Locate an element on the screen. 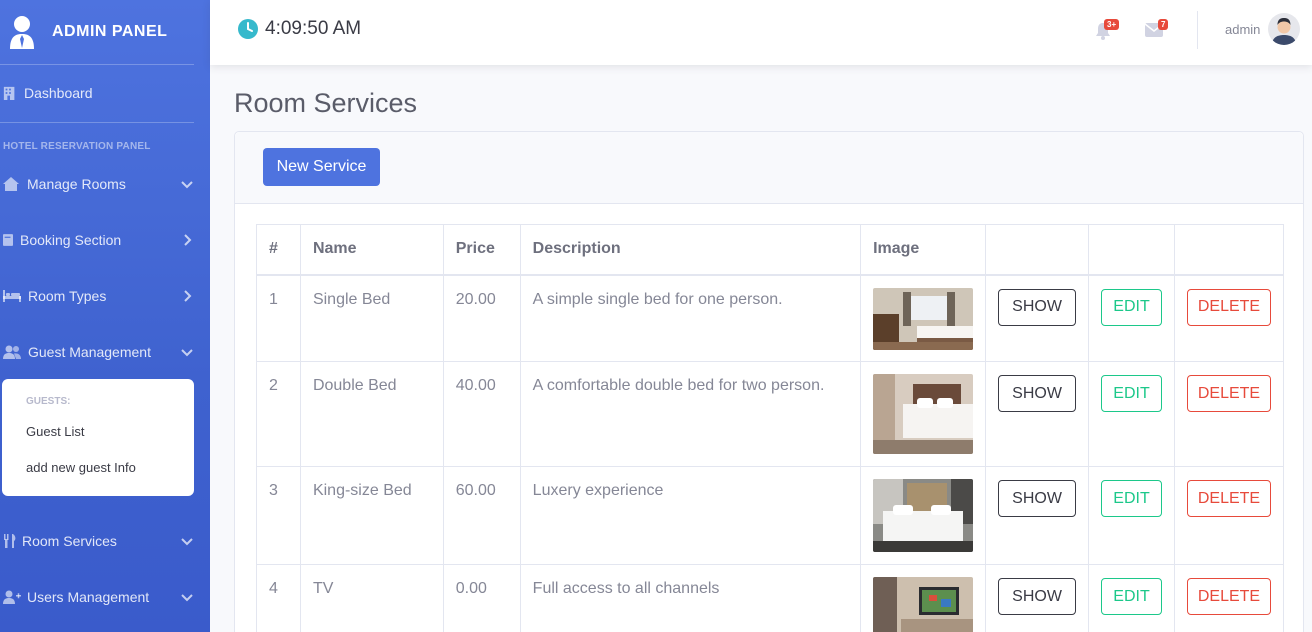 This screenshot has width=1312, height=632. cell-price: 0.00 is located at coordinates (481, 598).